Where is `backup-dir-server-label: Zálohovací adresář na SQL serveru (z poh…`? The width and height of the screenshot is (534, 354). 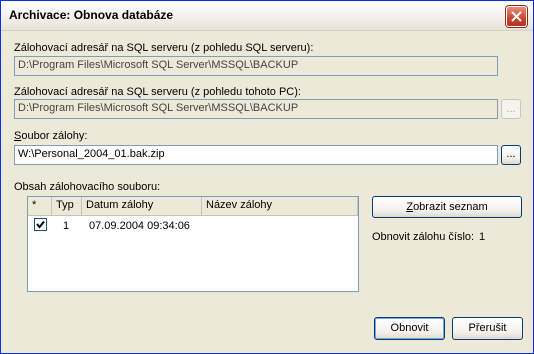 backup-dir-server-label: Zálohovací adresář na SQL serveru (z poh… is located at coordinates (164, 48).